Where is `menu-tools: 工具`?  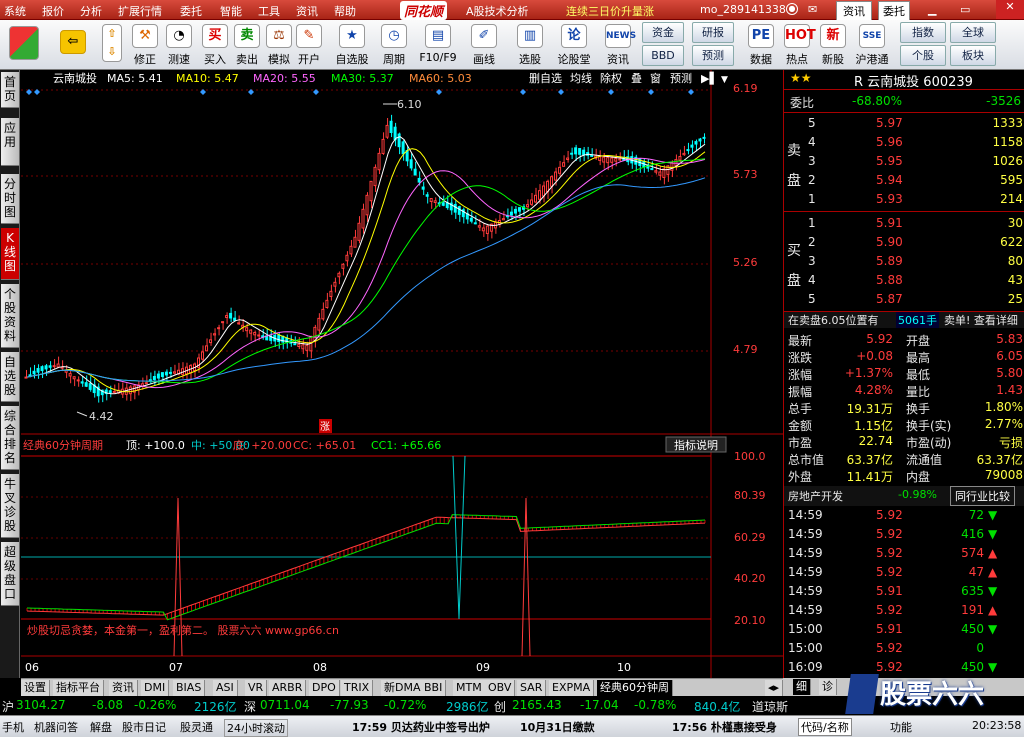
menu-tools: 工具 is located at coordinates (269, 11).